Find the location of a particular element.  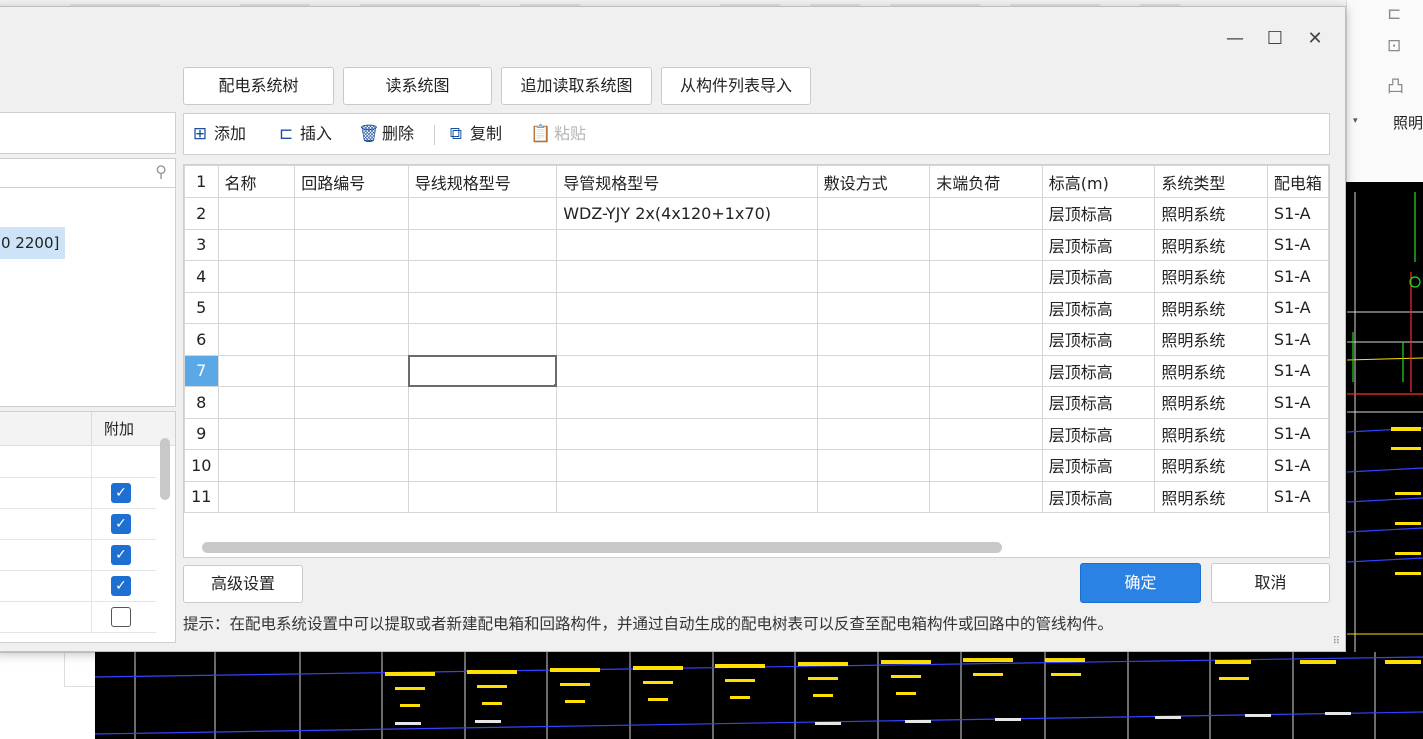

table-row: 9 层顶标高 照明系统 S1-A is located at coordinates (756, 433).